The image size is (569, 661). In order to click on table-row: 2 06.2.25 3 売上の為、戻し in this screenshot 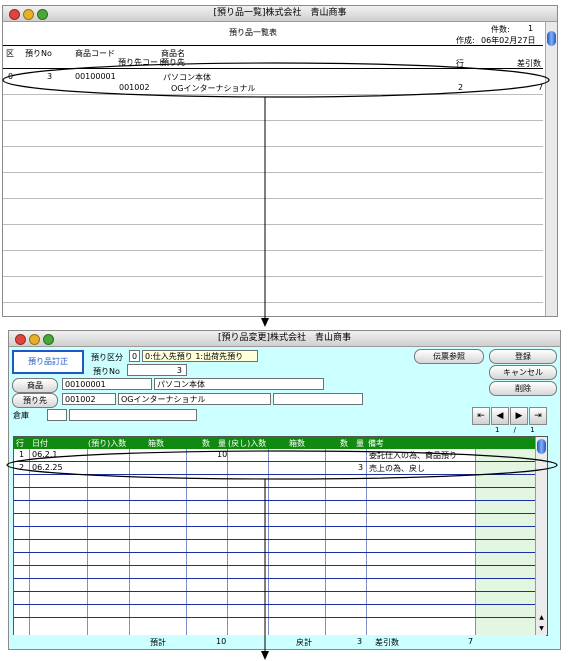, I will do `click(274, 468)`.